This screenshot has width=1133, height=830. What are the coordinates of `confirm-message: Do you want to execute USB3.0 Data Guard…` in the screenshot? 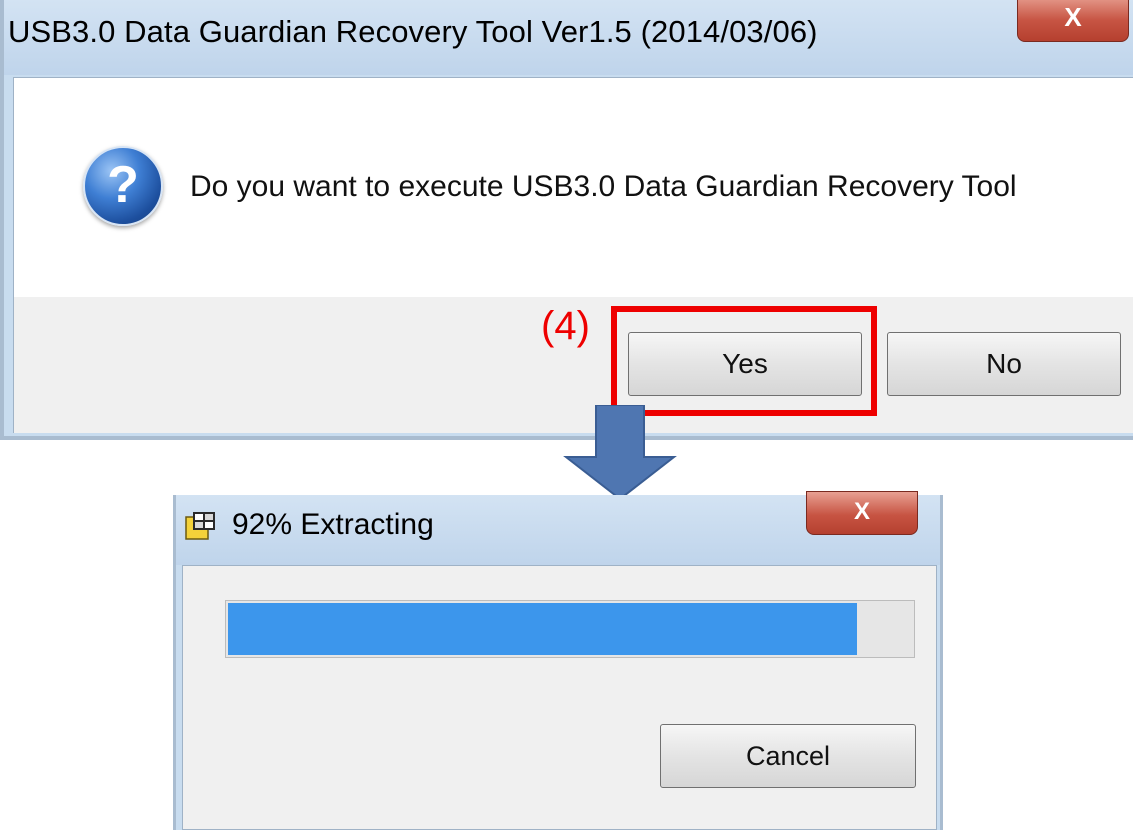 It's located at (603, 186).